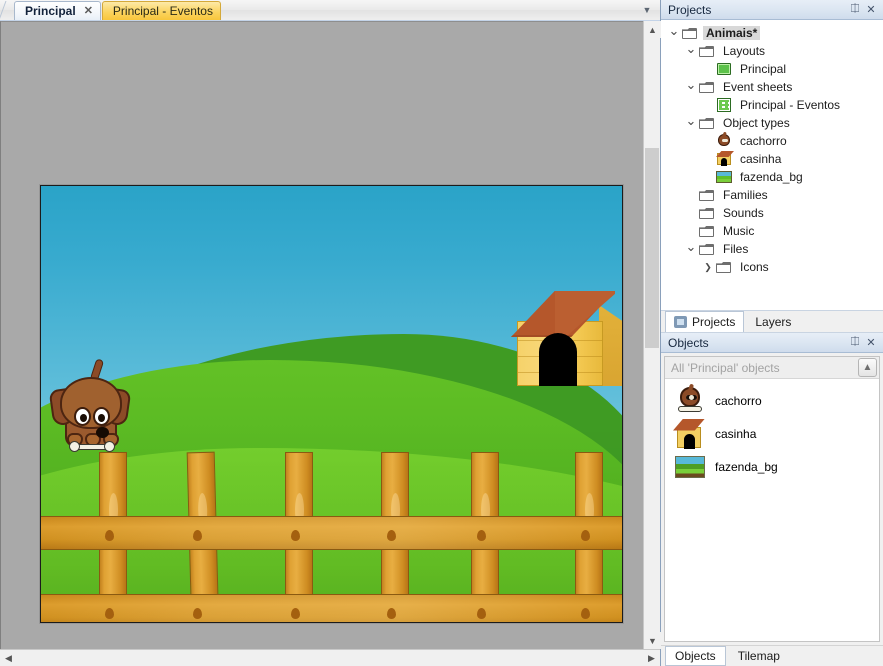 The height and width of the screenshot is (666, 883). Describe the element at coordinates (763, 141) in the screenshot. I see `tree-item-label: cachorro` at that location.